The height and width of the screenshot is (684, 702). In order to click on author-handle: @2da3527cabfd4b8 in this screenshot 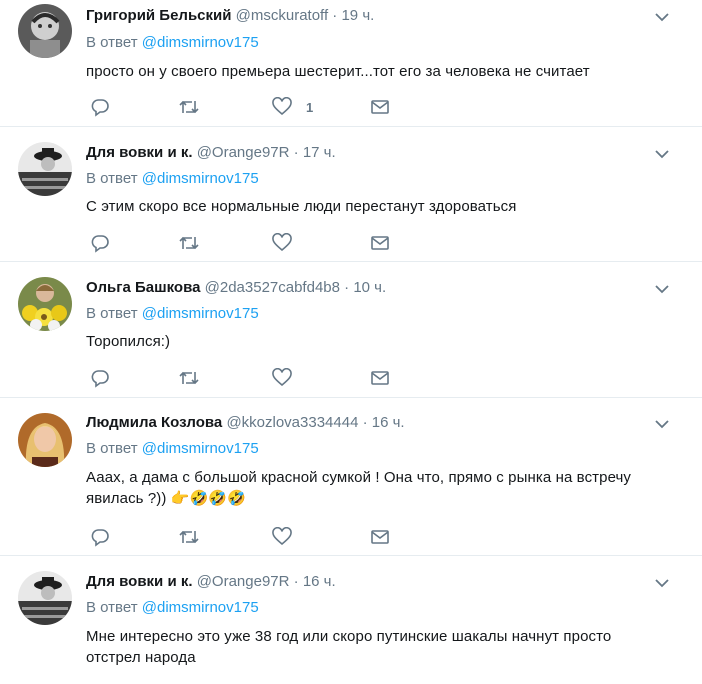, I will do `click(272, 287)`.